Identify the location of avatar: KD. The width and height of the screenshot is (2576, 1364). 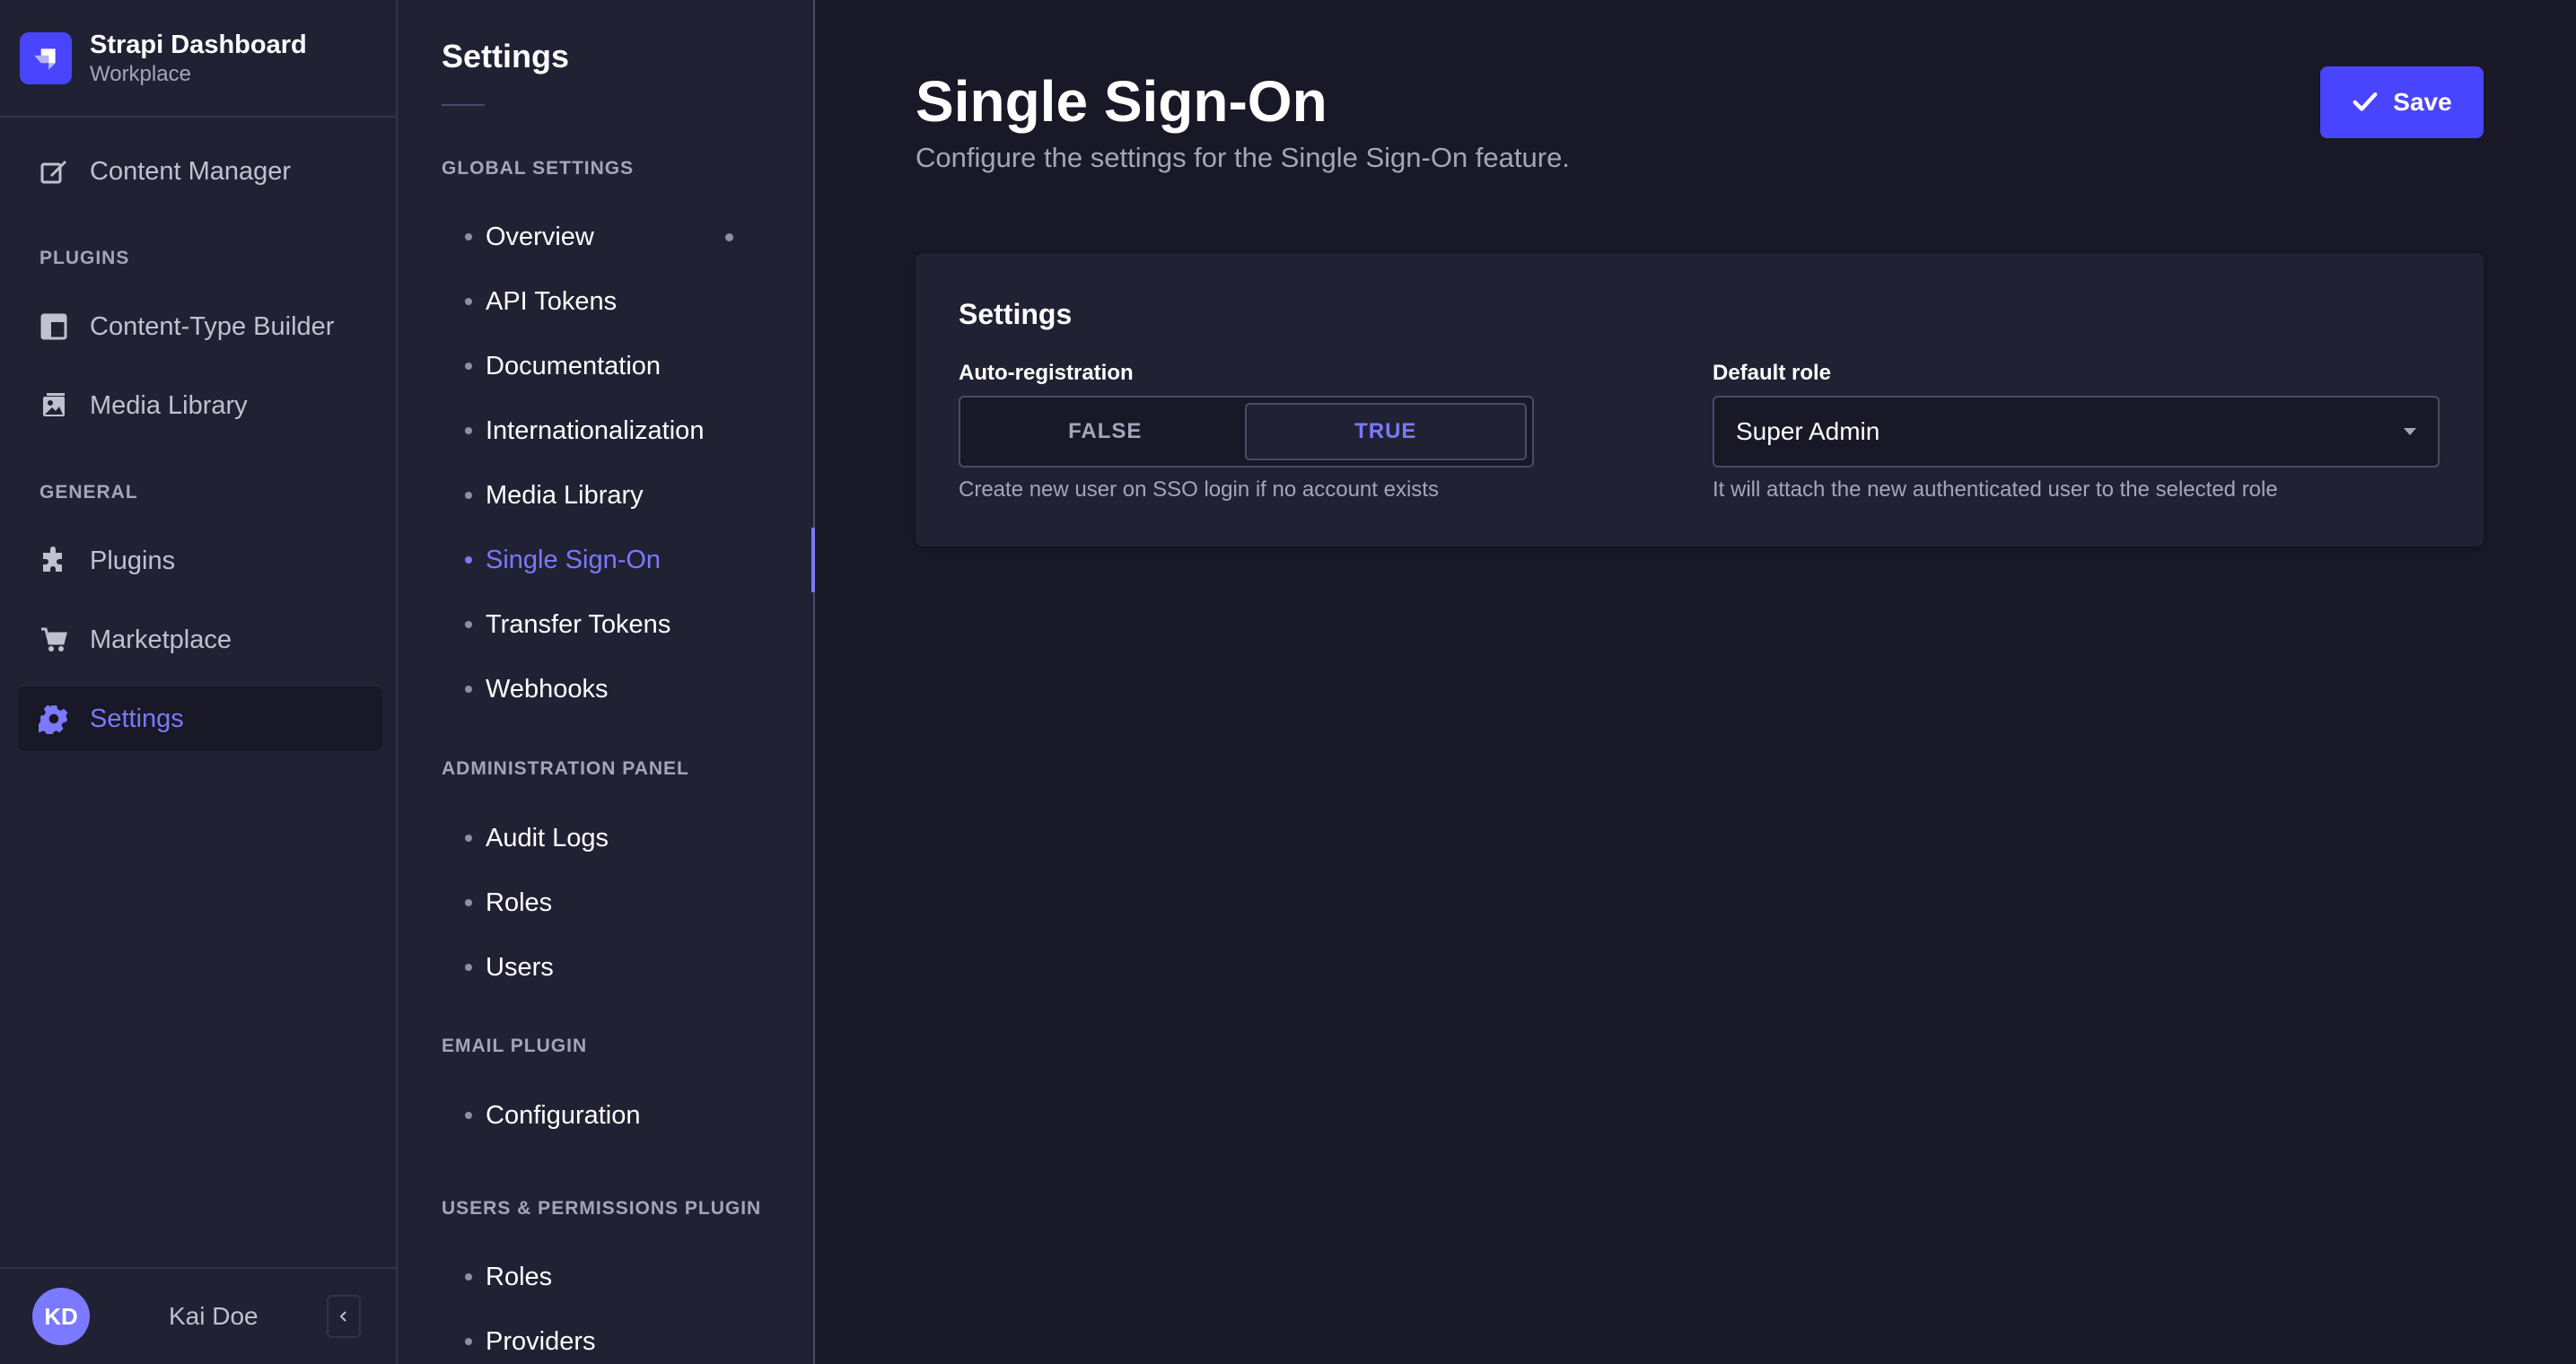
(61, 1316).